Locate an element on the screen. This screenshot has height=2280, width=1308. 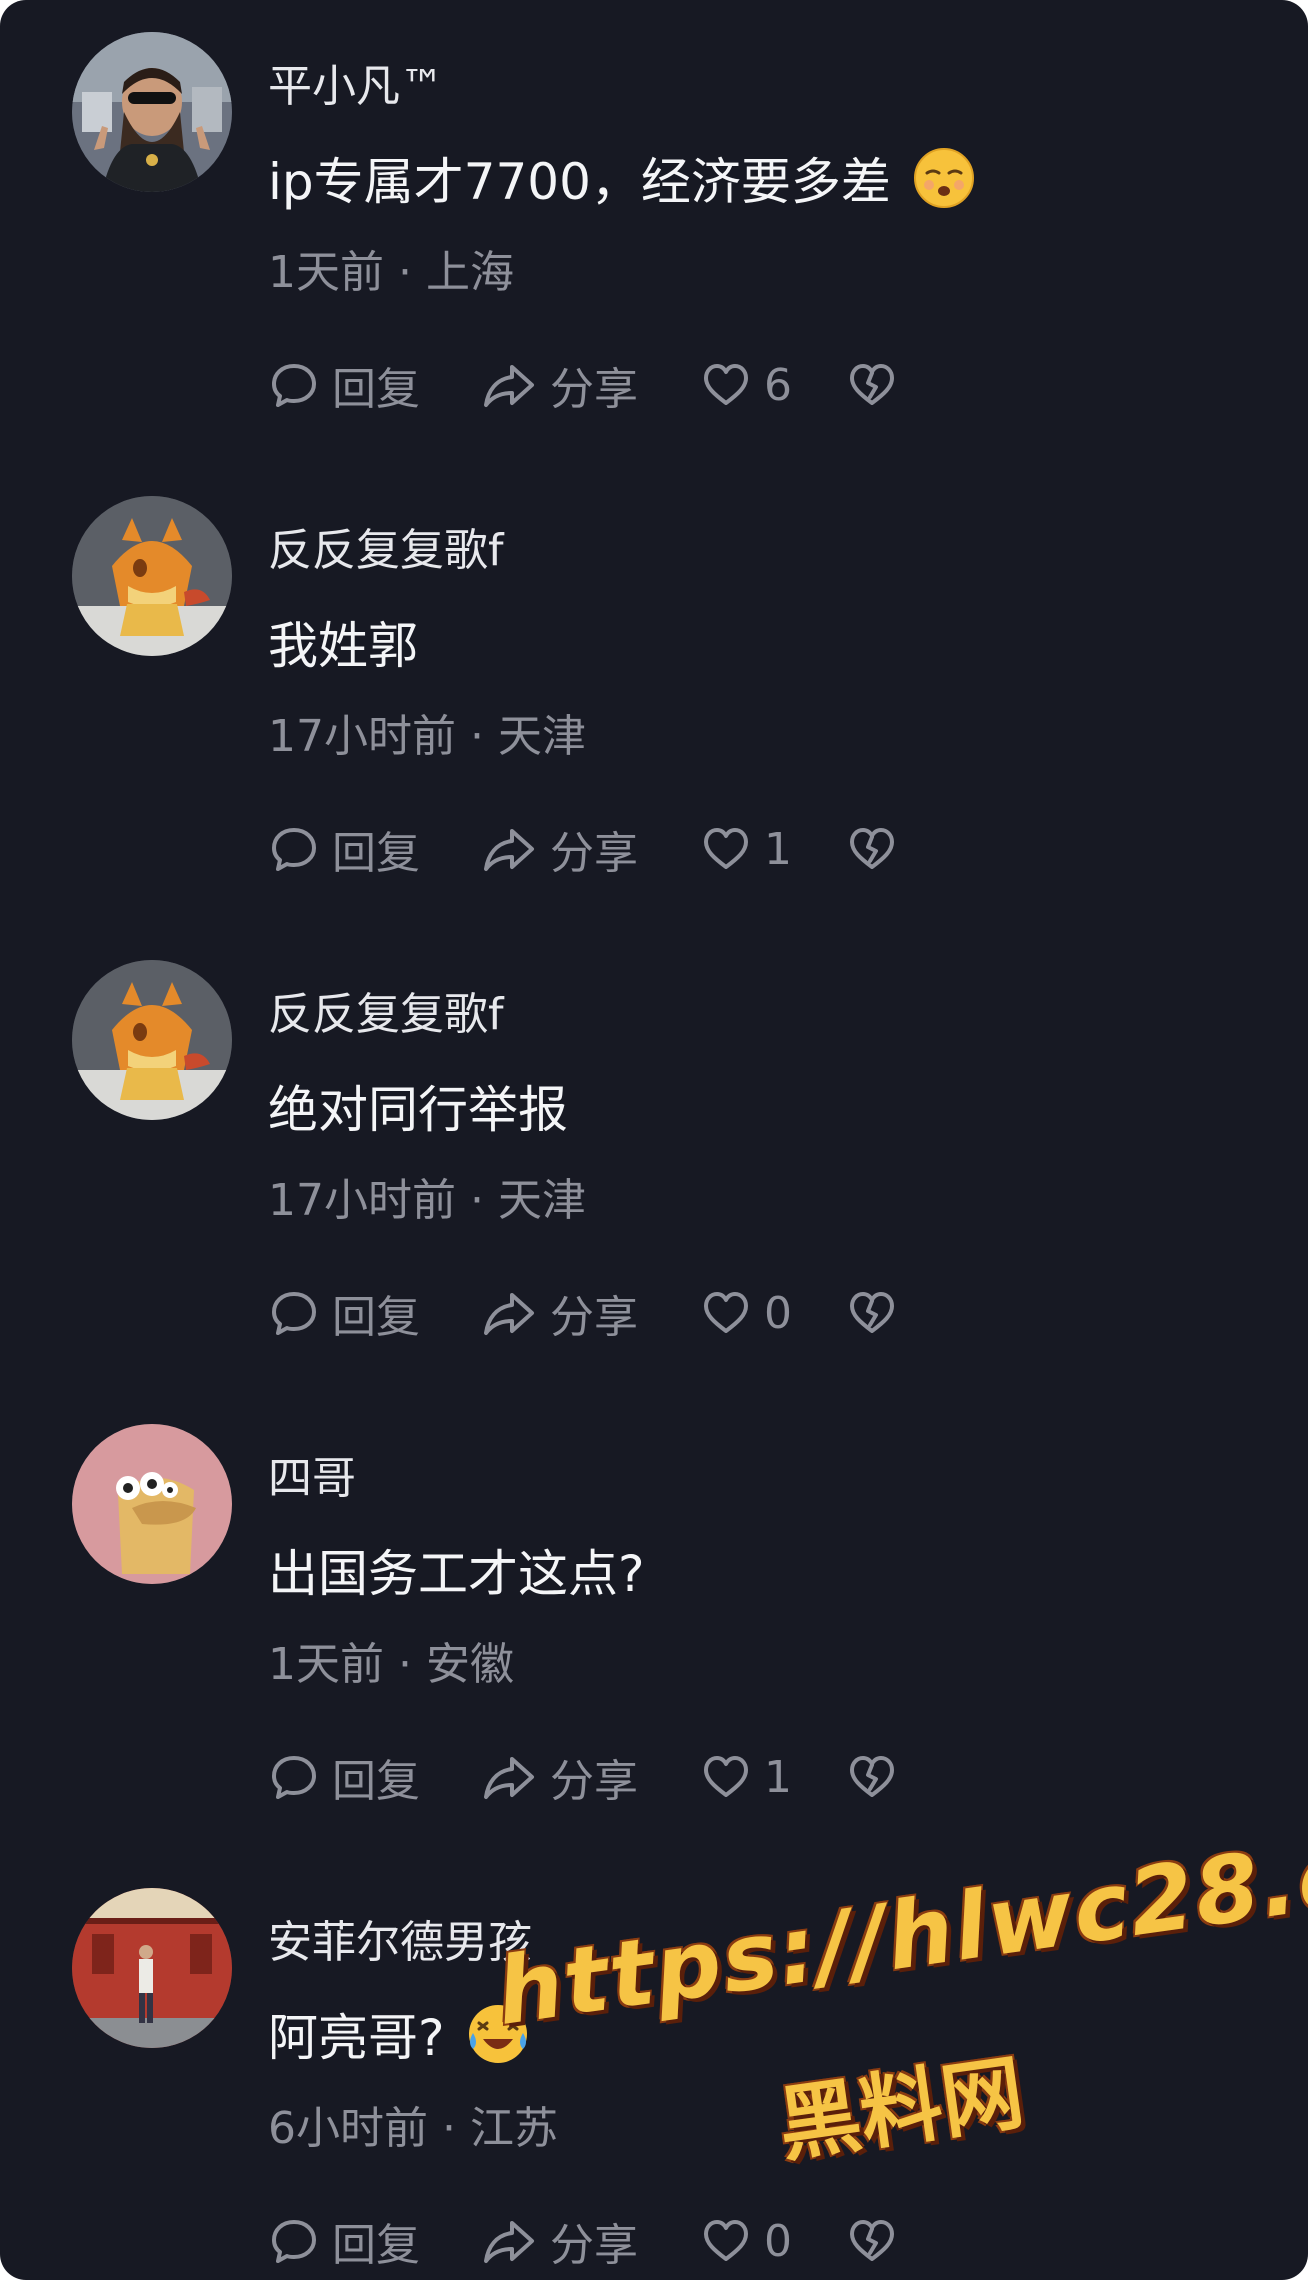
like-count: 6 is located at coordinates (778, 385).